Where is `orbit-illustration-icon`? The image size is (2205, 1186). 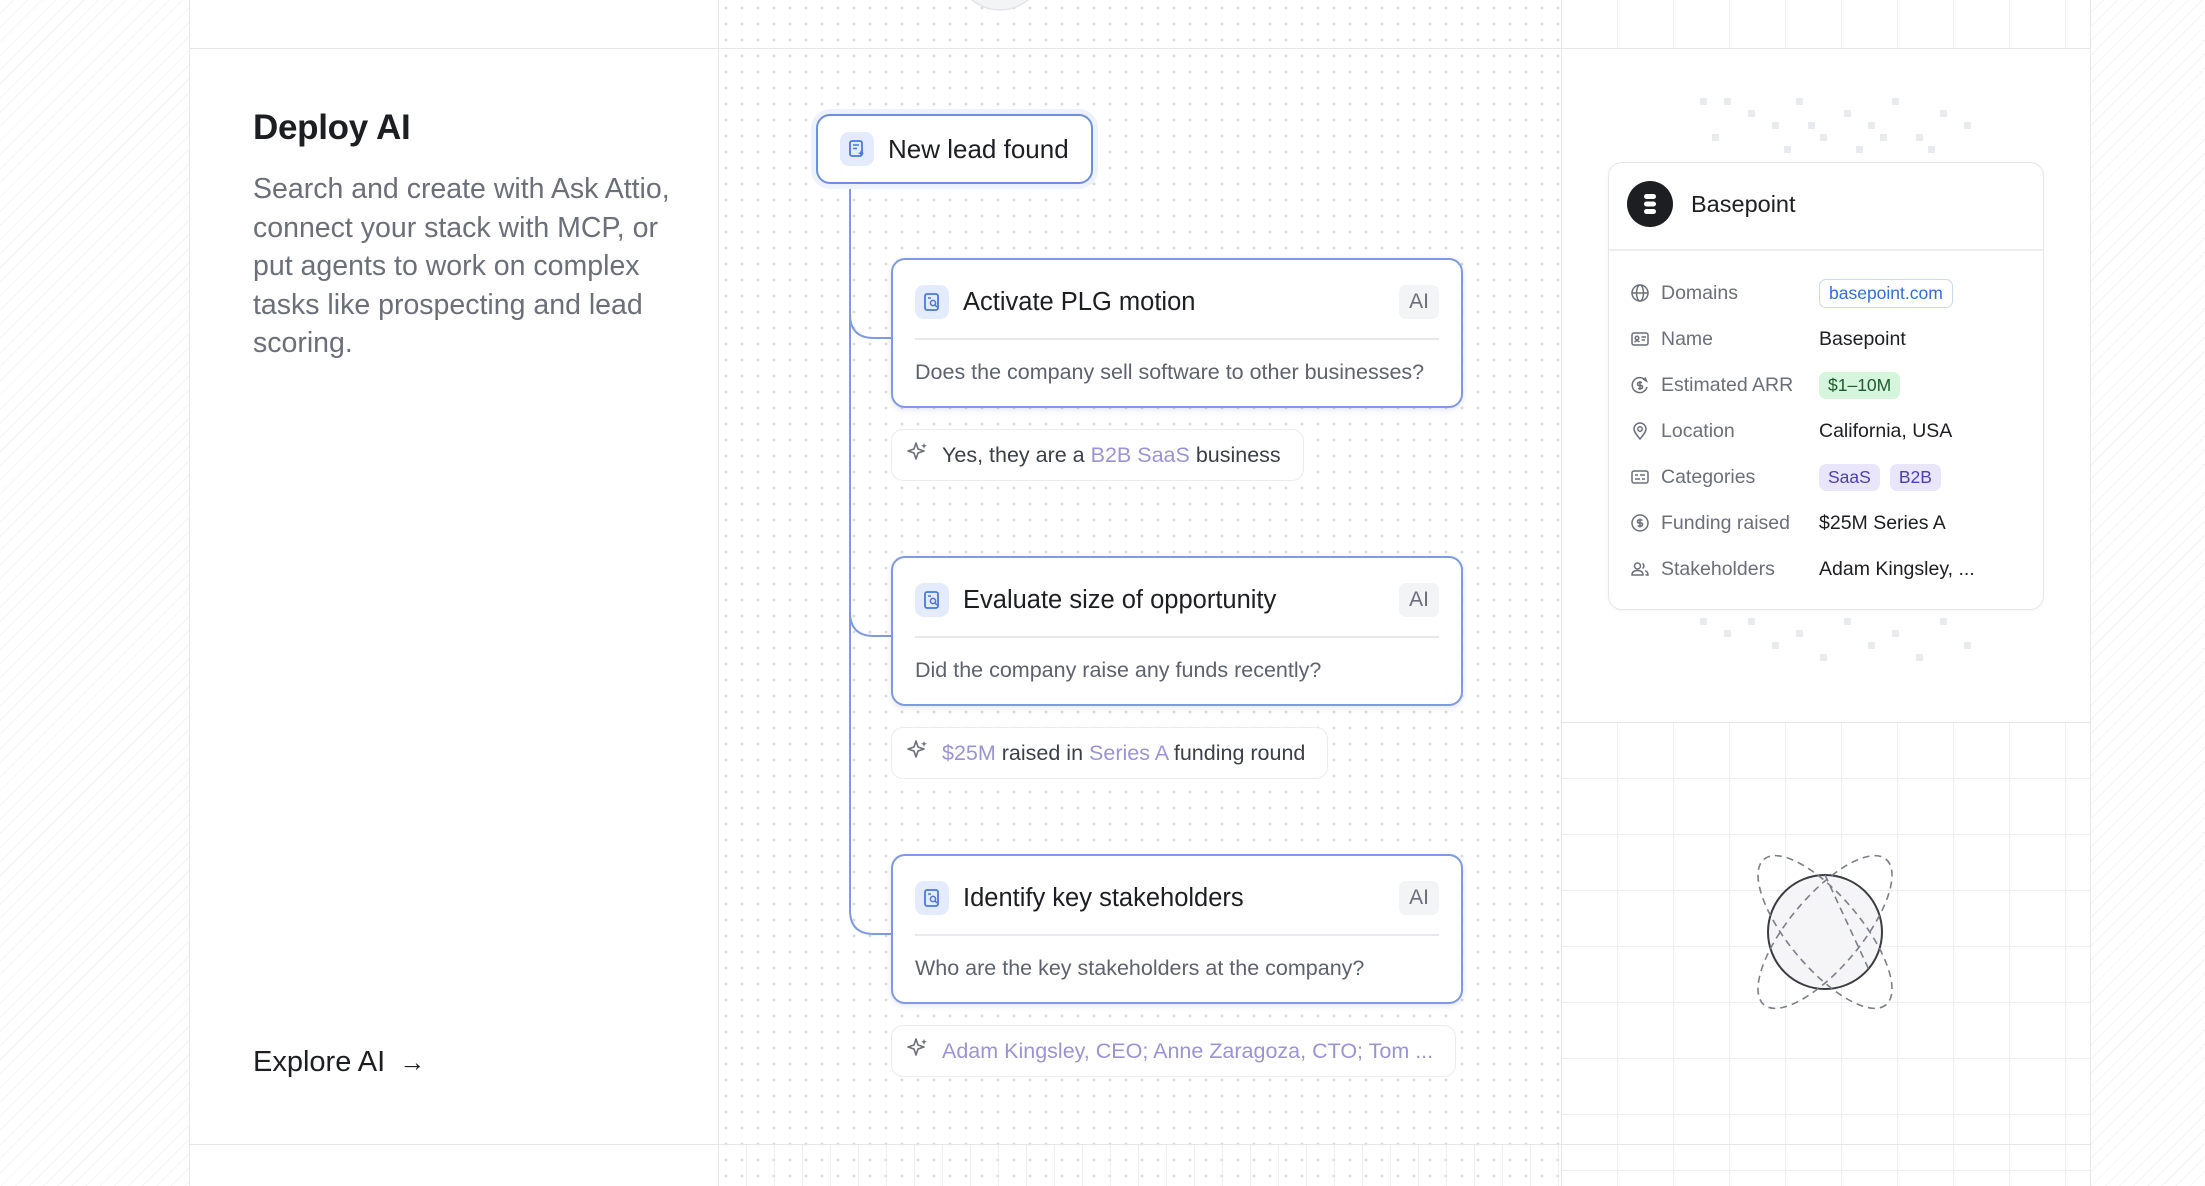 orbit-illustration-icon is located at coordinates (1825, 932).